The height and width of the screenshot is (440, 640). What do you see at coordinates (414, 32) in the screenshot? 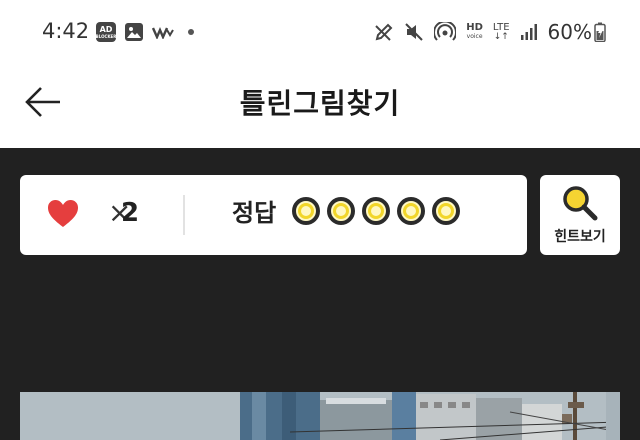
I see `mute-icon` at bounding box center [414, 32].